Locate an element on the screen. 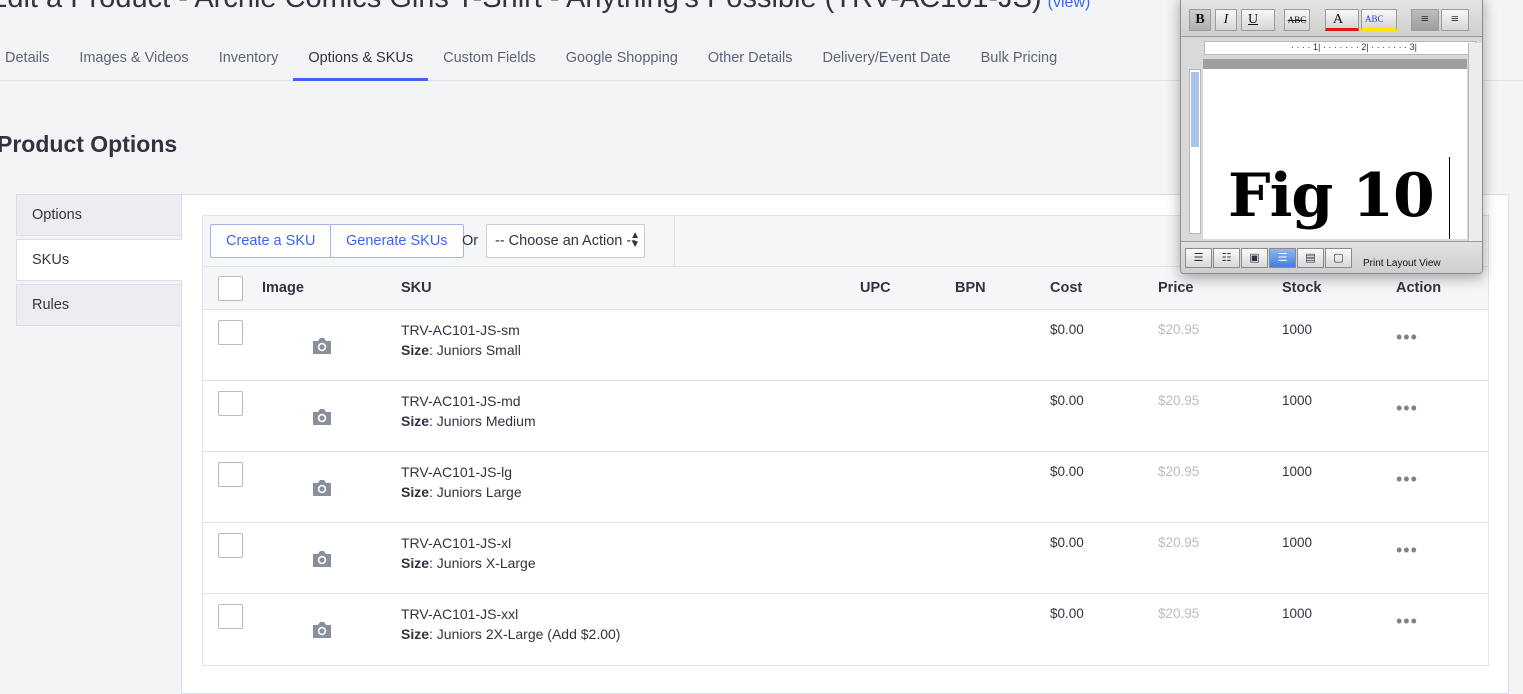  sku-size: Size: Juniors 2X-Large (Add $2.00) is located at coordinates (510, 634).